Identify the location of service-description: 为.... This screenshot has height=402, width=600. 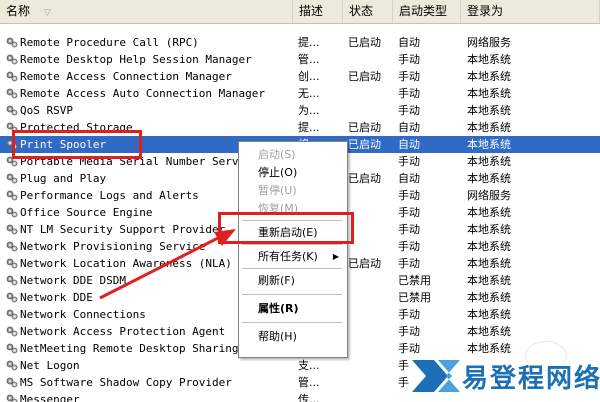
(309, 110).